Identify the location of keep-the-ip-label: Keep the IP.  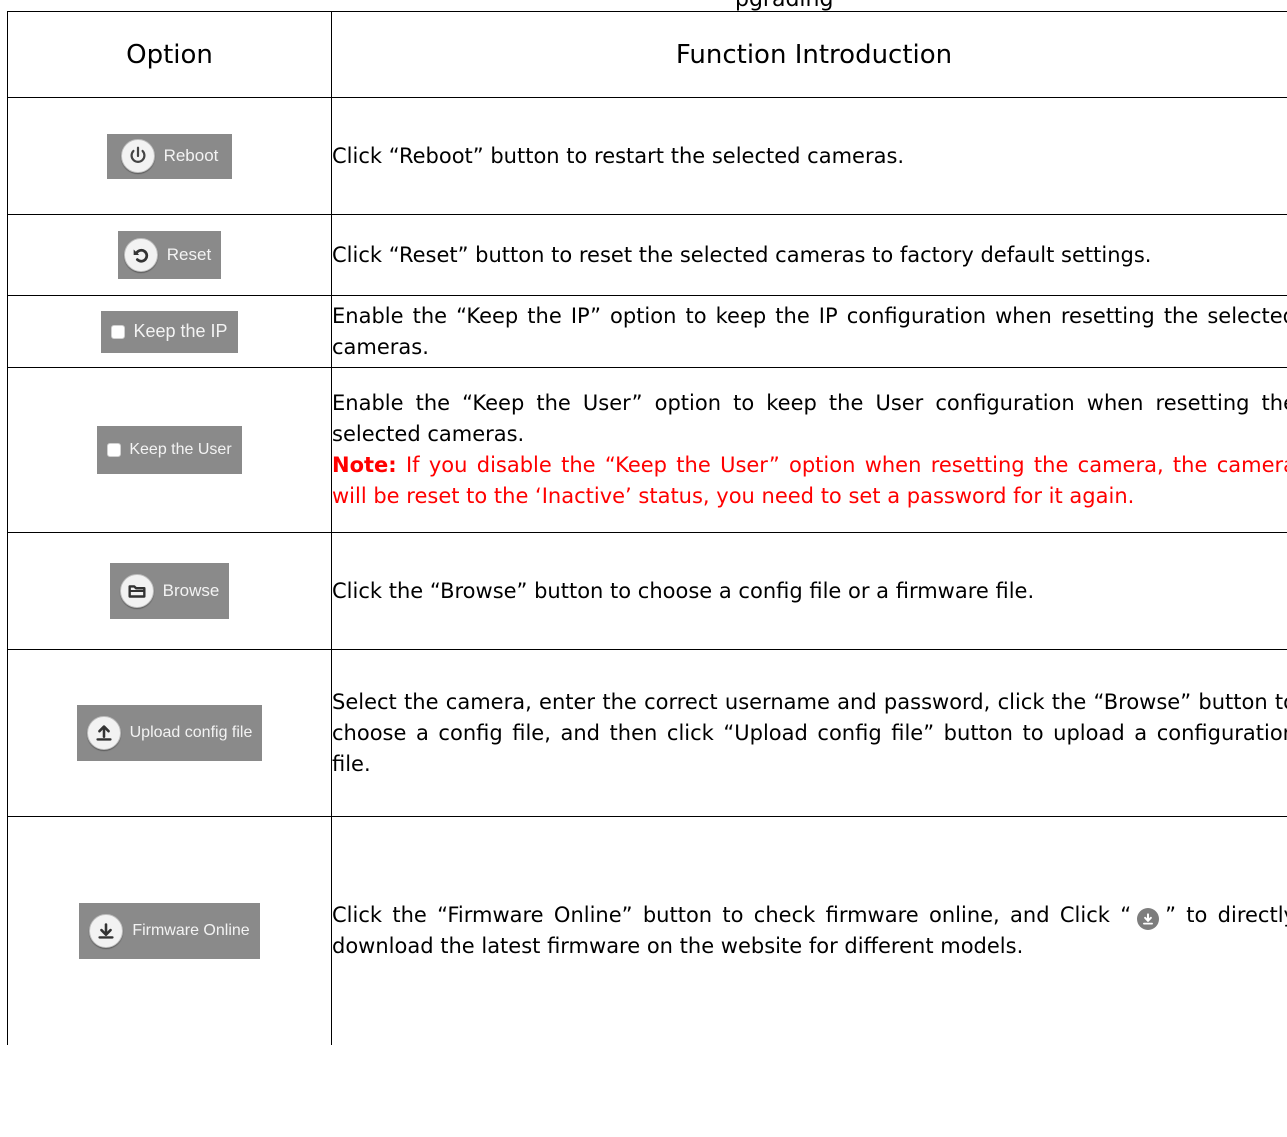
(180, 331).